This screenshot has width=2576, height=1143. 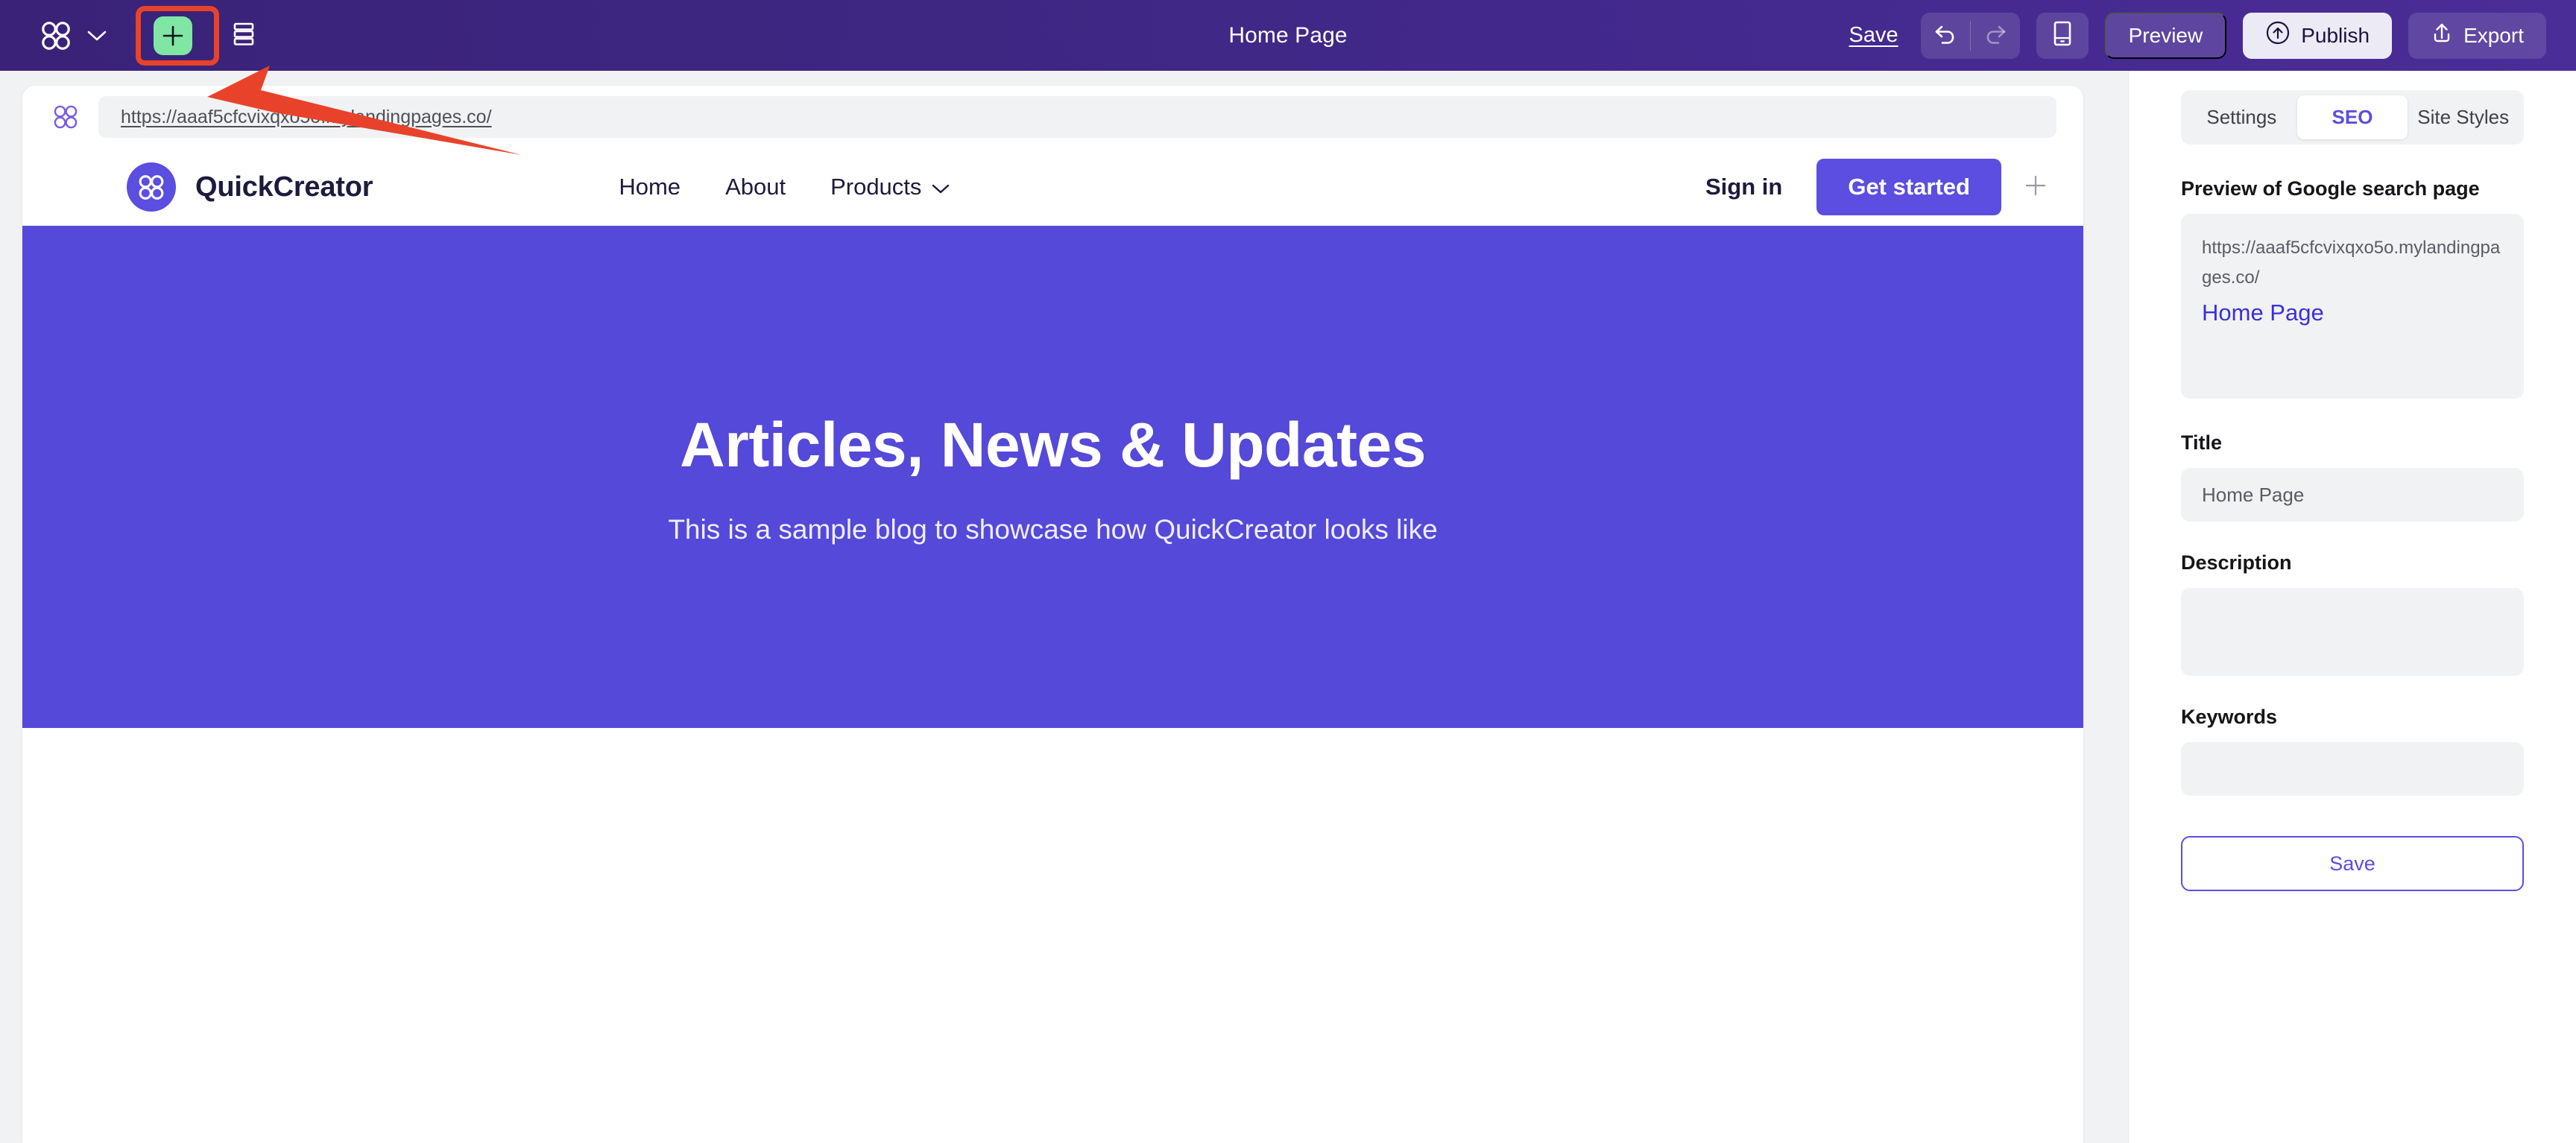 What do you see at coordinates (2463, 117) in the screenshot?
I see `tab-site-styles: Site Styles` at bounding box center [2463, 117].